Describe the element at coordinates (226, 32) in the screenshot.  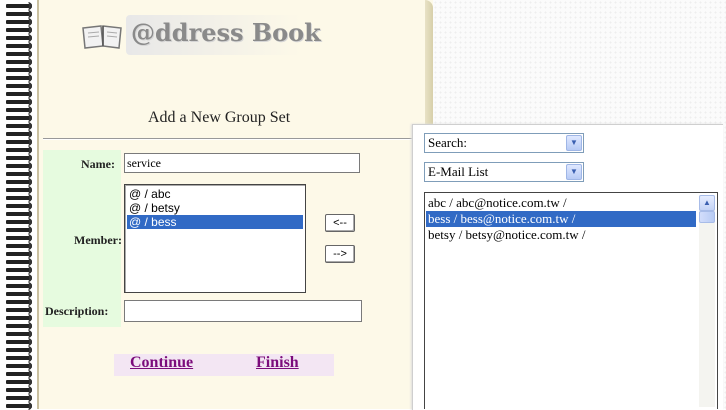
I see `app-title: @ddress Book` at that location.